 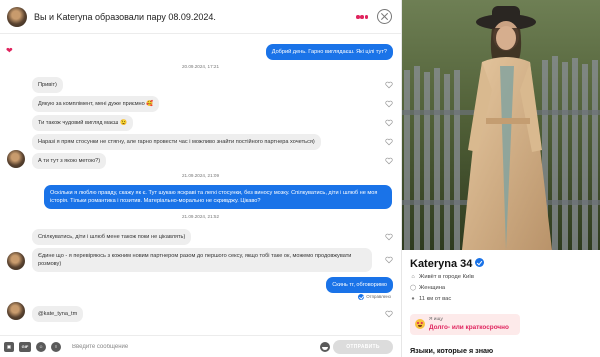 What do you see at coordinates (96, 104) in the screenshot?
I see `message-incoming: Дякую за комплімент, мені дуже приємно 🥰` at bounding box center [96, 104].